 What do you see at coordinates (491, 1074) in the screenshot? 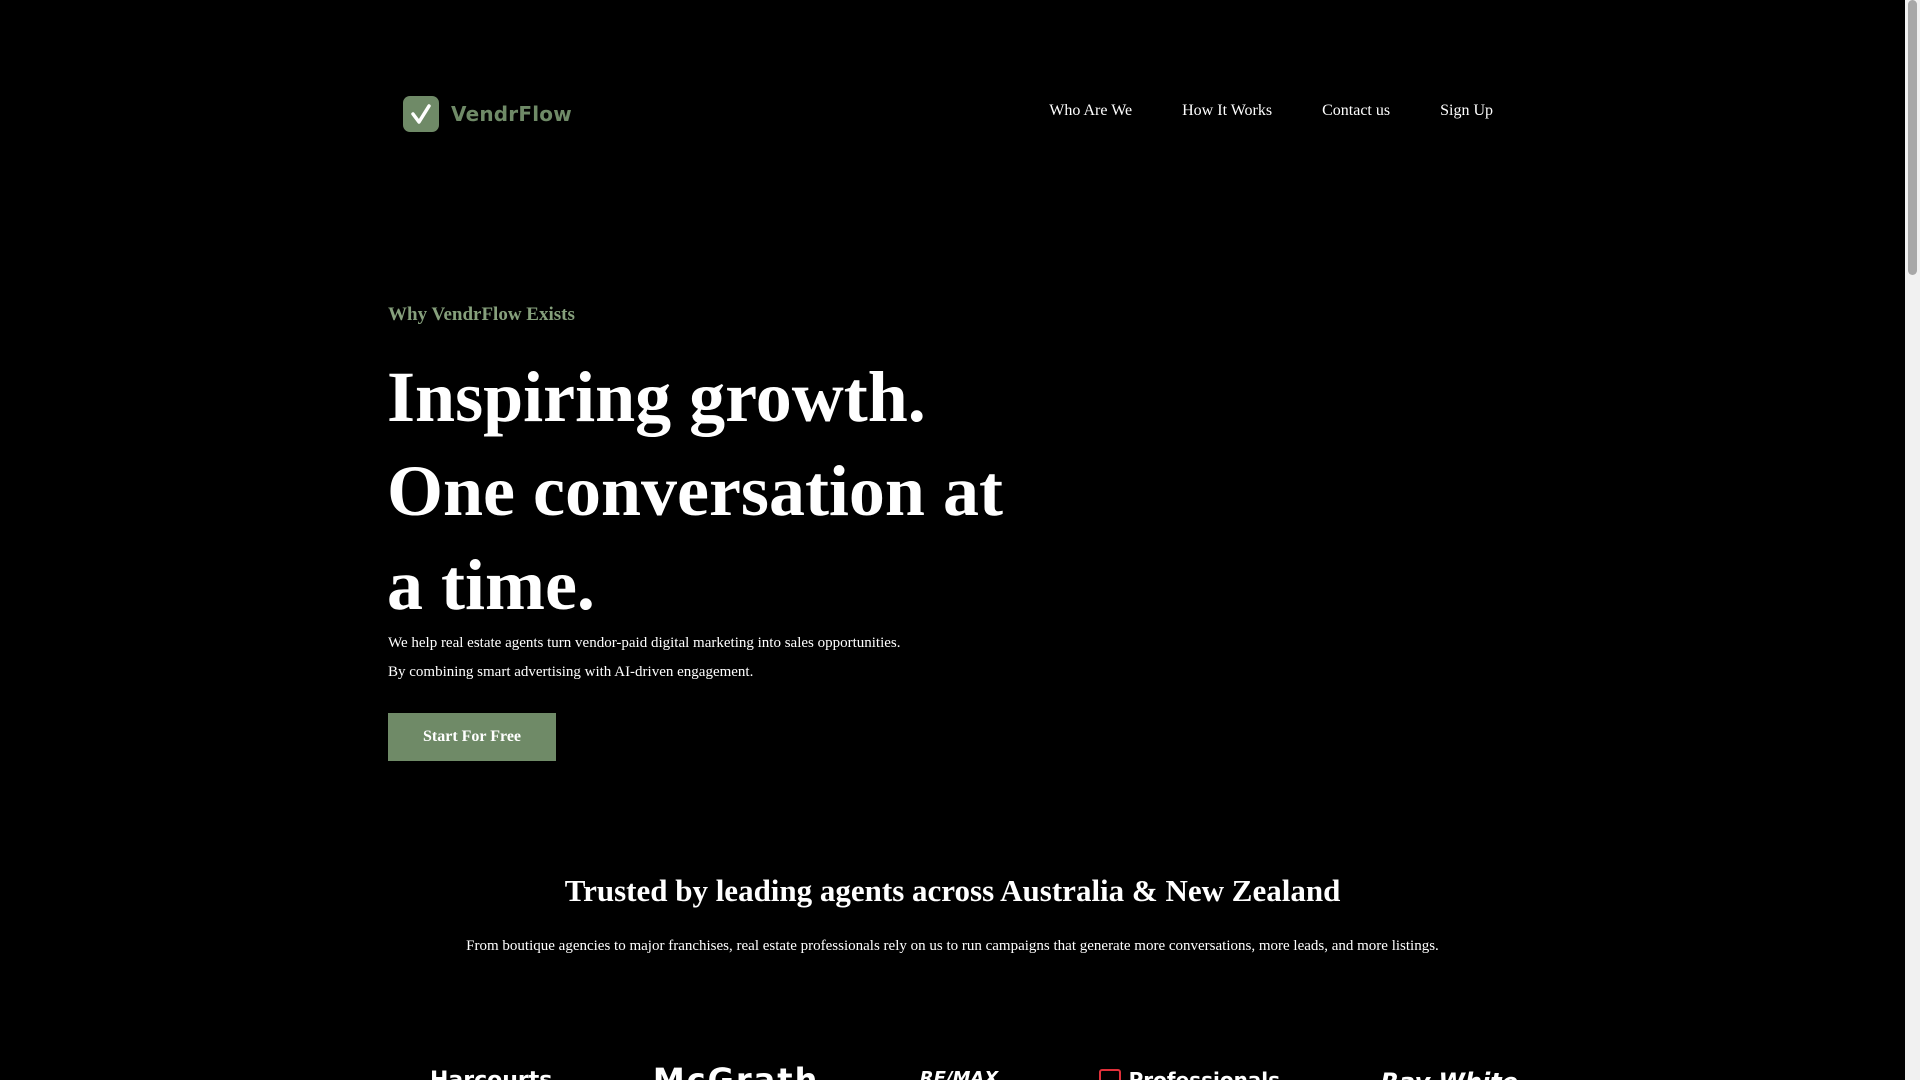
I see `brand-harcourts: Harcourts` at bounding box center [491, 1074].